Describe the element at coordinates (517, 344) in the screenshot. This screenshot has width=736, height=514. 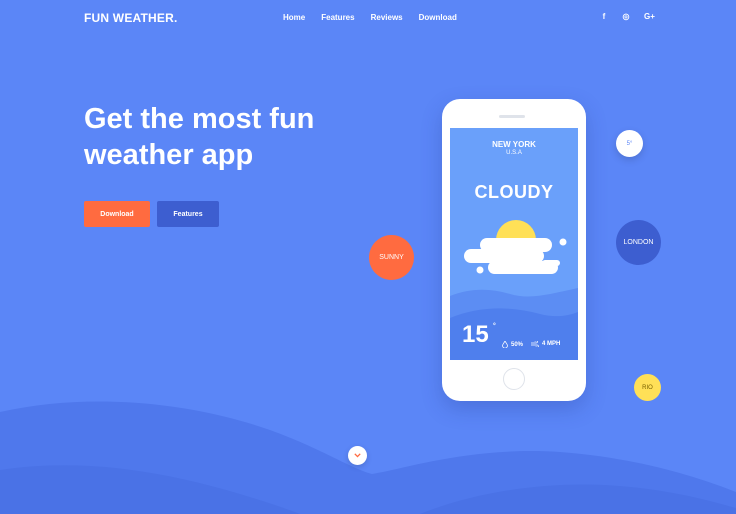
I see `humidity-value: 50%` at that location.